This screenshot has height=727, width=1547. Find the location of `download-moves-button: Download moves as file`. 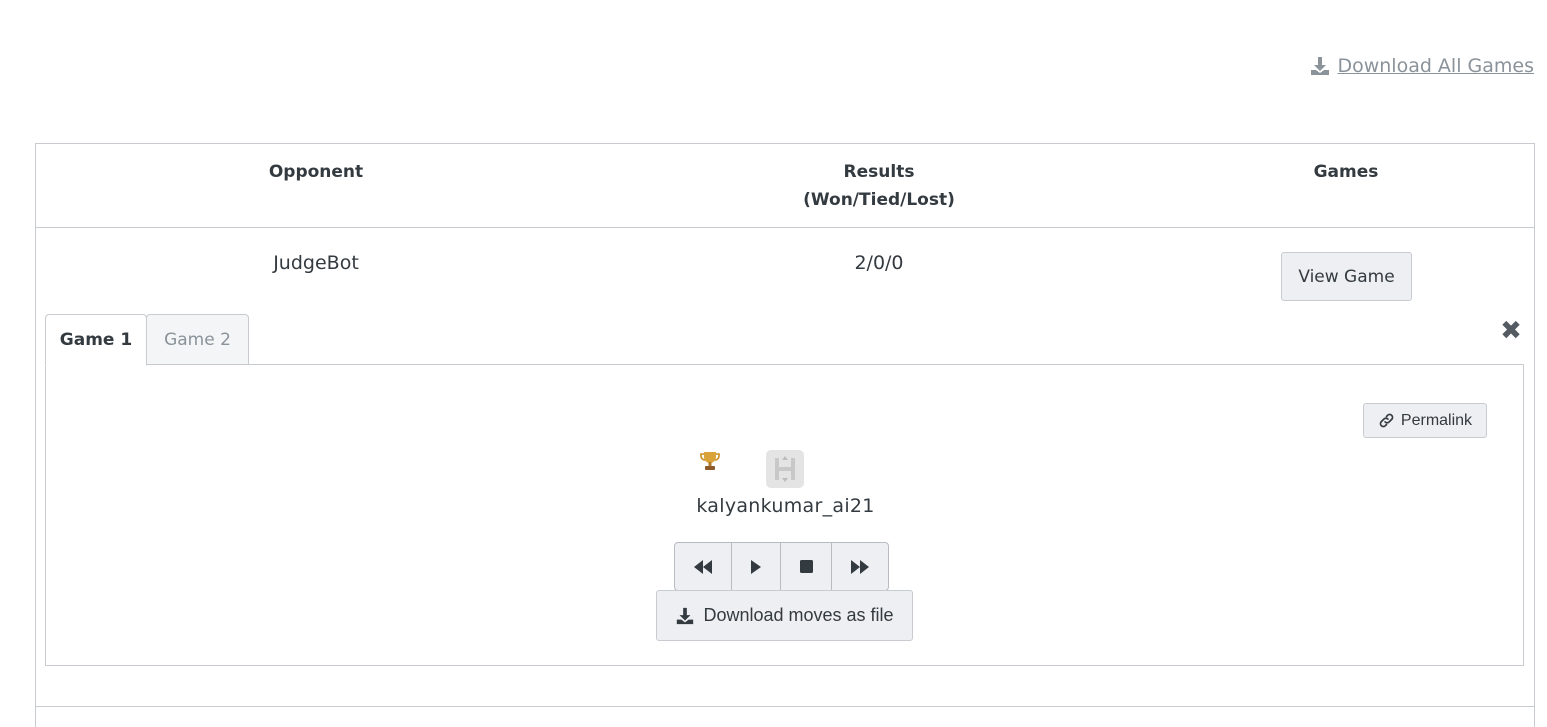

download-moves-button: Download moves as file is located at coordinates (784, 615).